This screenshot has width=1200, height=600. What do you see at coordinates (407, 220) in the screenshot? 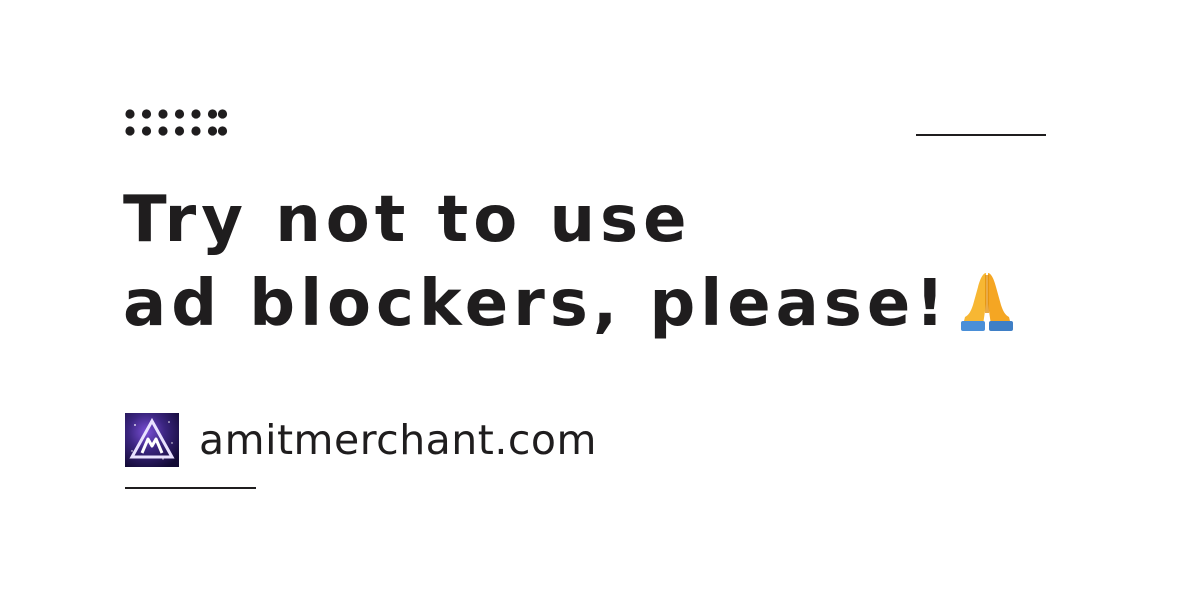
I see `headline-line-1: Try not to use` at bounding box center [407, 220].